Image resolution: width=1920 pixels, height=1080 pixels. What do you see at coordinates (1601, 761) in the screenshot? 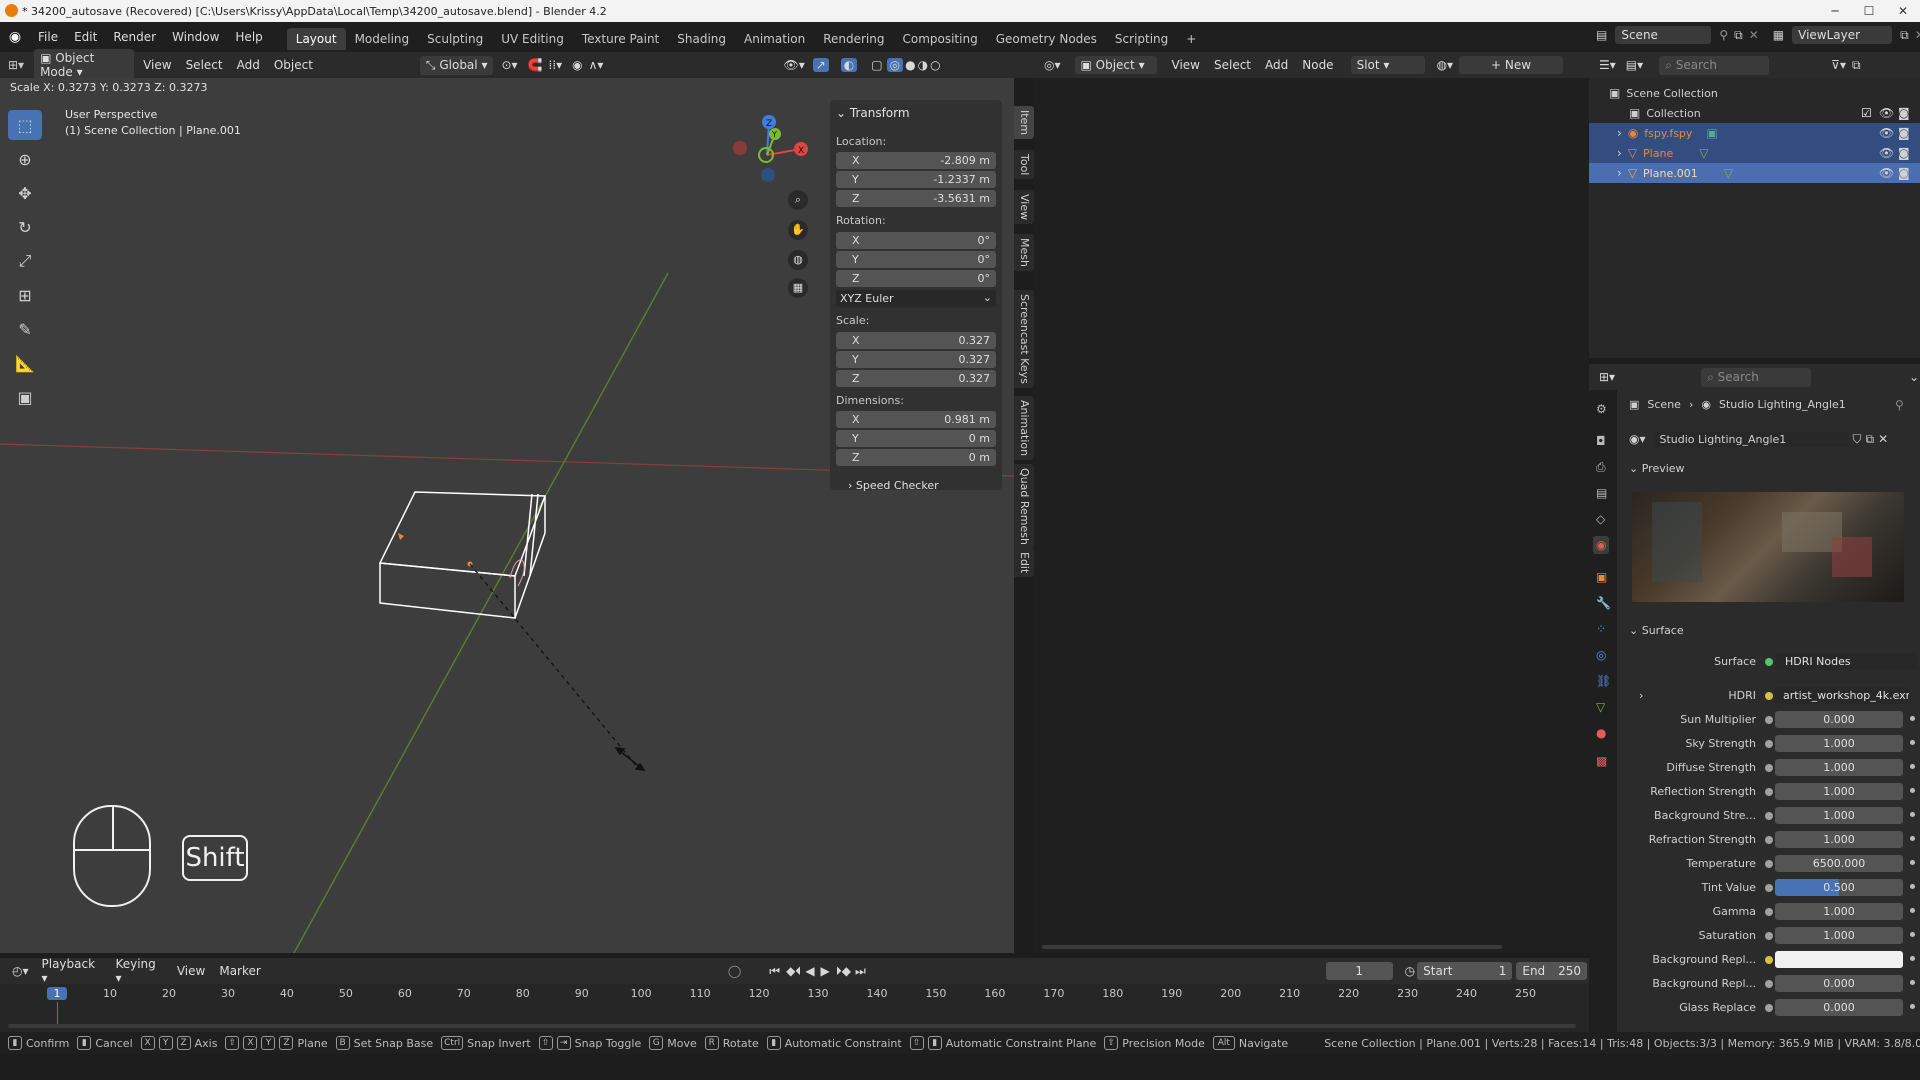
I see `texture-tab-icon: ▩` at bounding box center [1601, 761].